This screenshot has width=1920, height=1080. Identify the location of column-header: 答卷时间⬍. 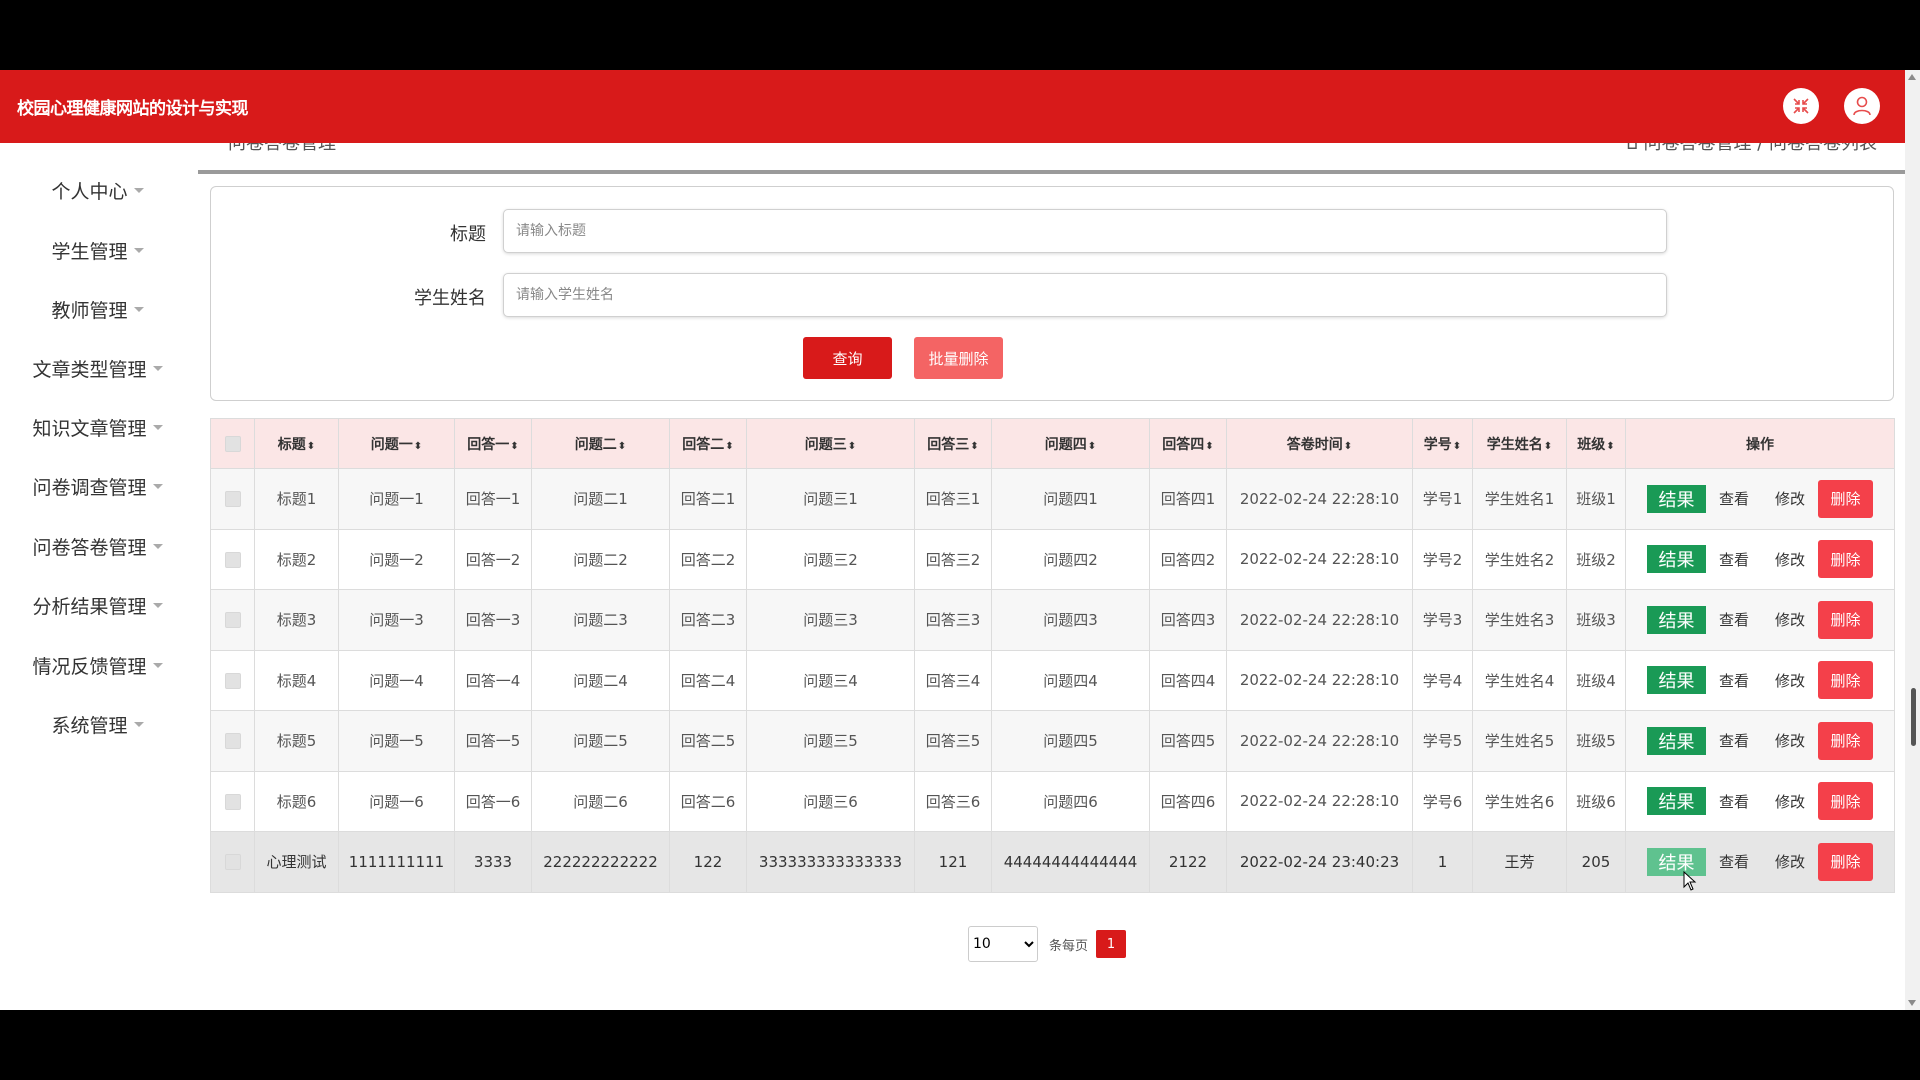
(1319, 443).